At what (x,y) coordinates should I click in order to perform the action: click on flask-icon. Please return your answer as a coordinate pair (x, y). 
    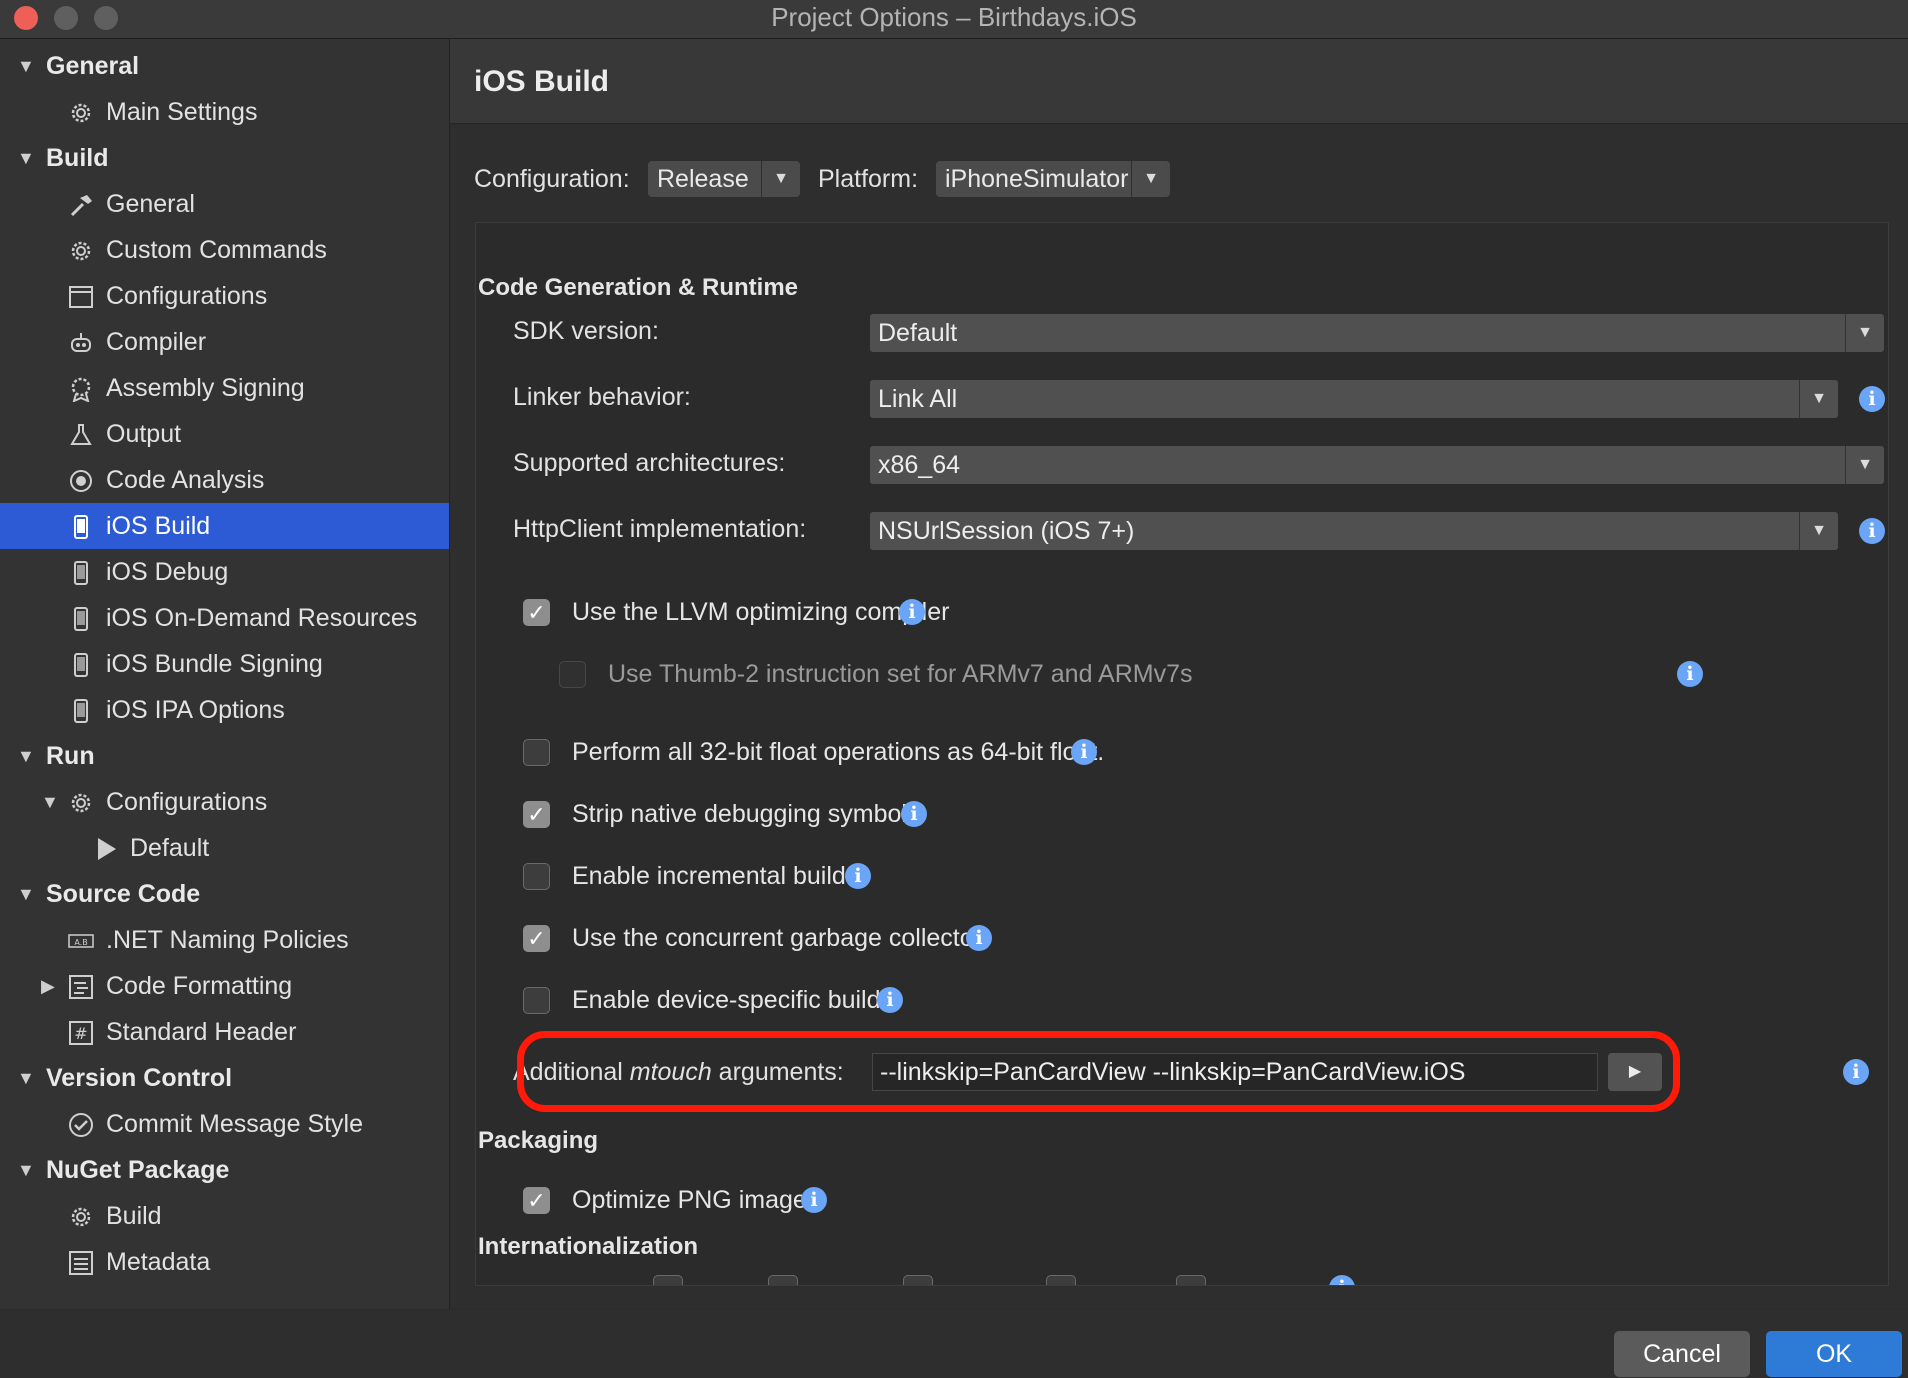
    Looking at the image, I should click on (81, 434).